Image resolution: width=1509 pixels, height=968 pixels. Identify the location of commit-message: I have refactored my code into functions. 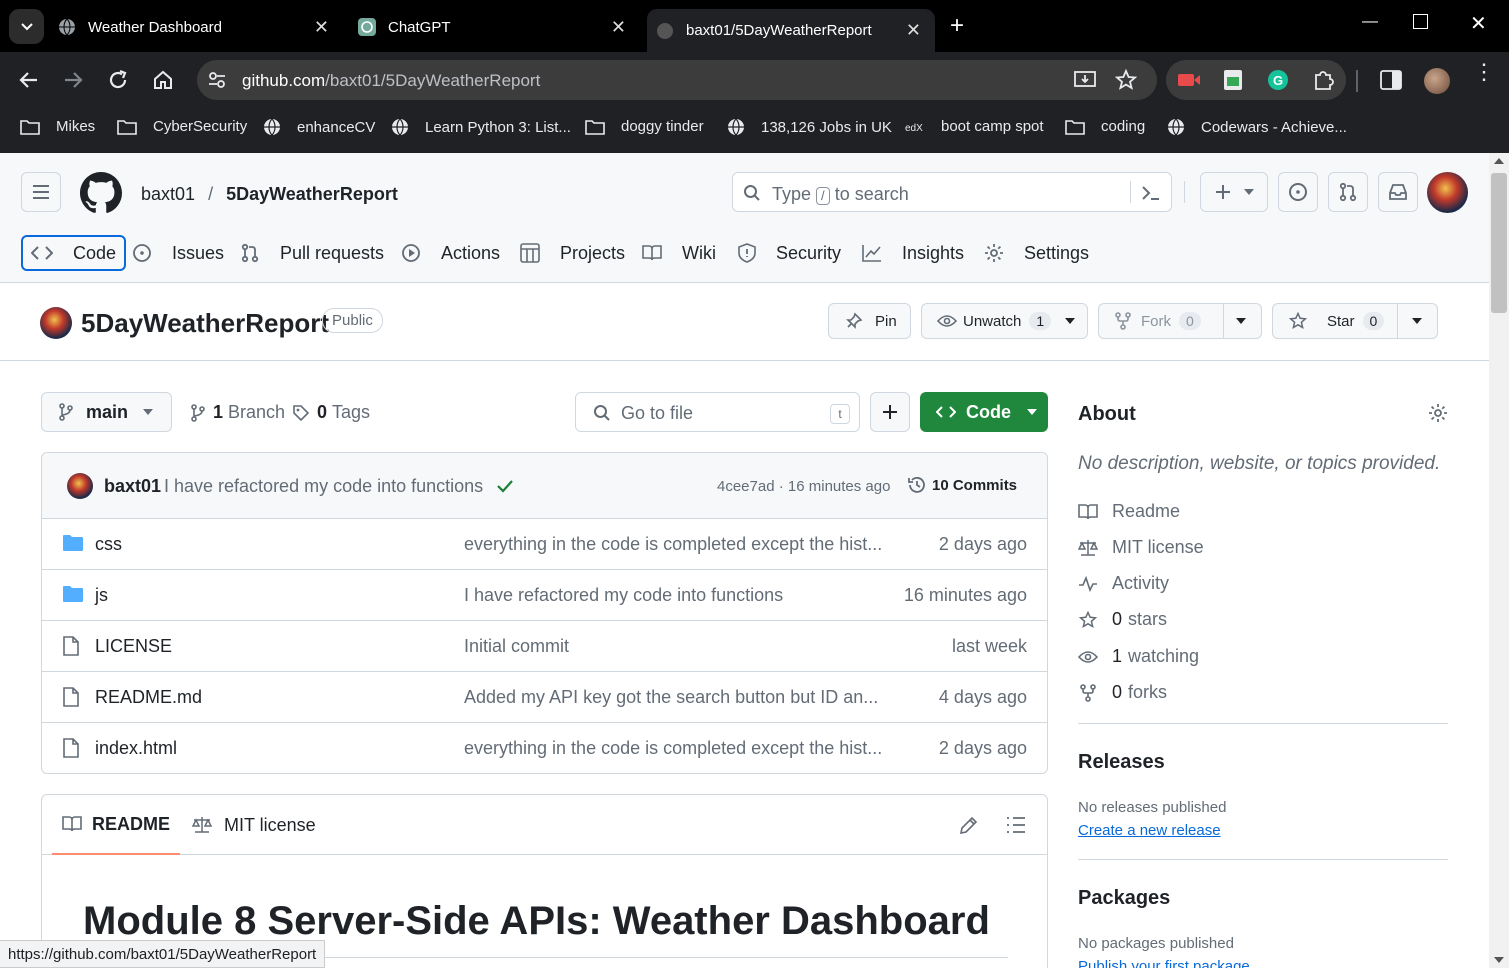
(323, 486).